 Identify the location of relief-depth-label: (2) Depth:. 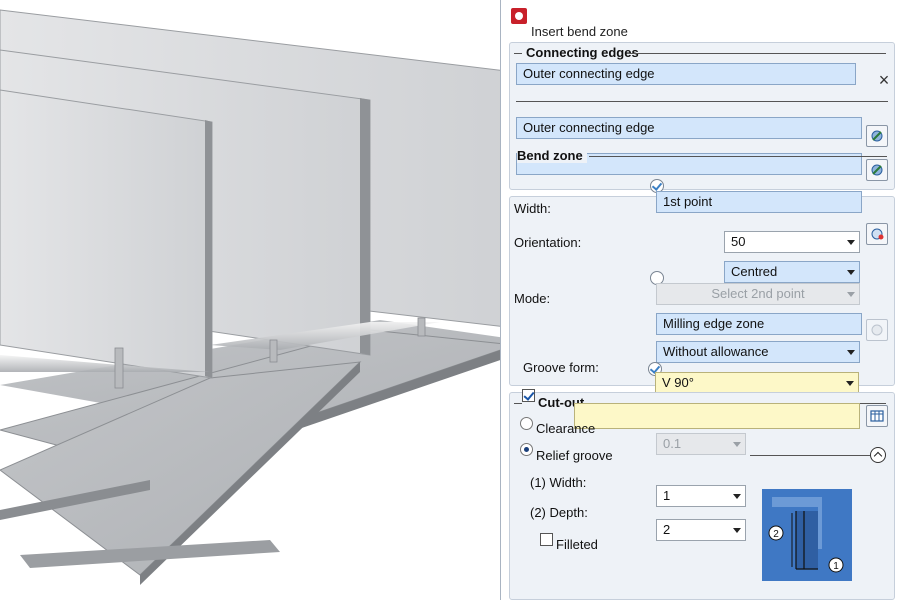
(559, 512).